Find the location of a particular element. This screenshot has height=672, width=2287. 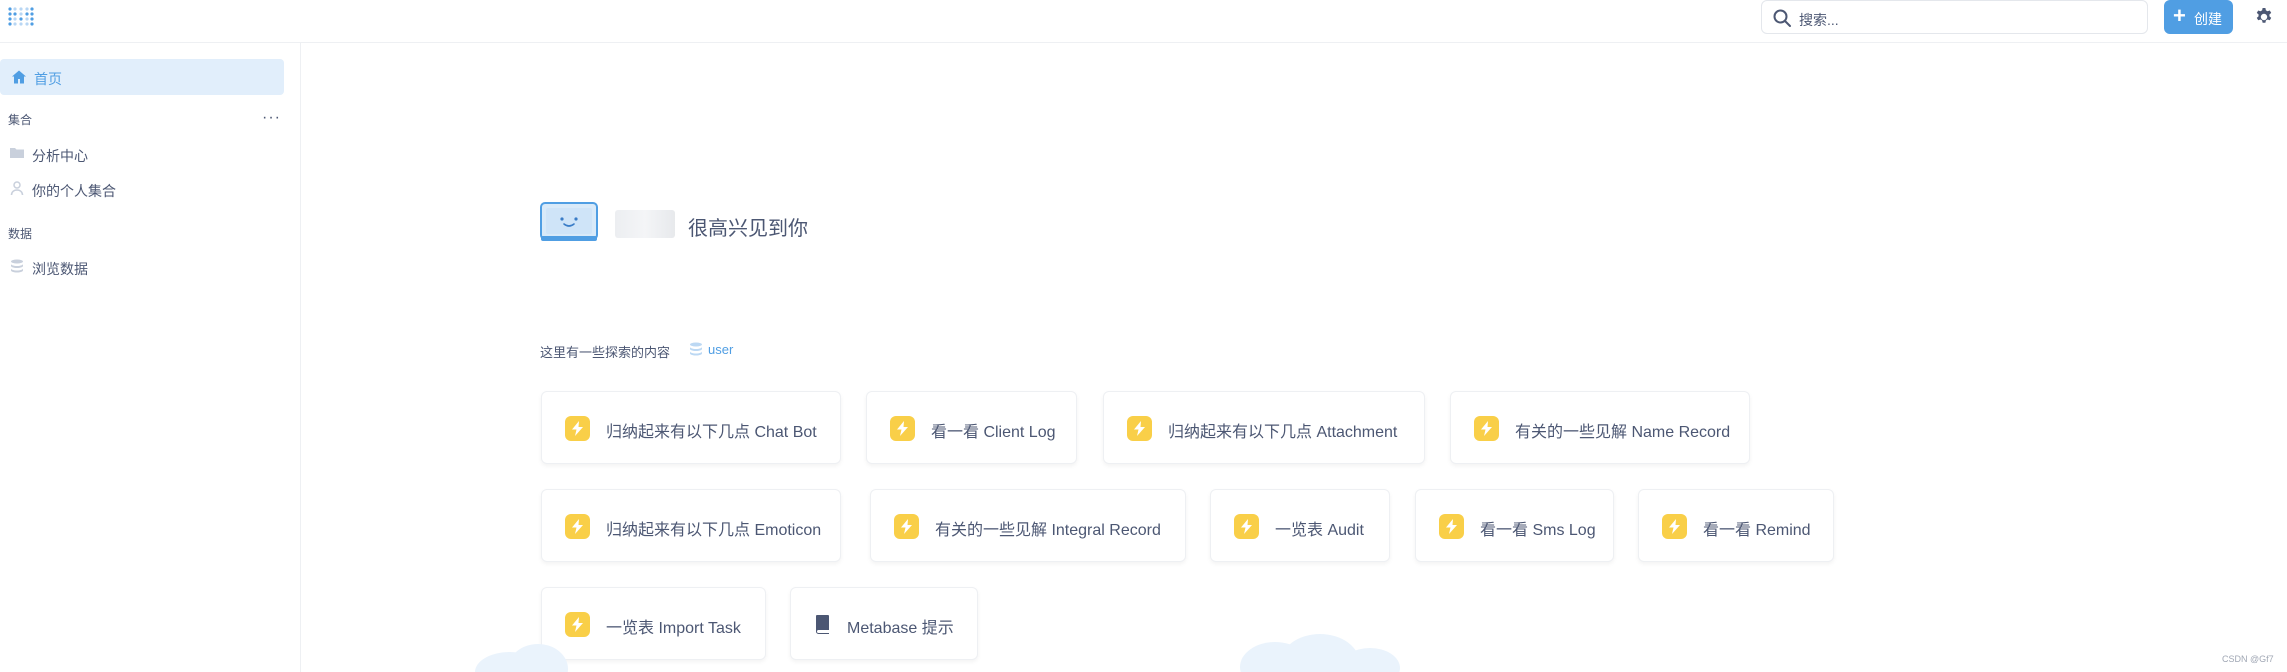

collections-section-title: 集合 is located at coordinates (20, 120).